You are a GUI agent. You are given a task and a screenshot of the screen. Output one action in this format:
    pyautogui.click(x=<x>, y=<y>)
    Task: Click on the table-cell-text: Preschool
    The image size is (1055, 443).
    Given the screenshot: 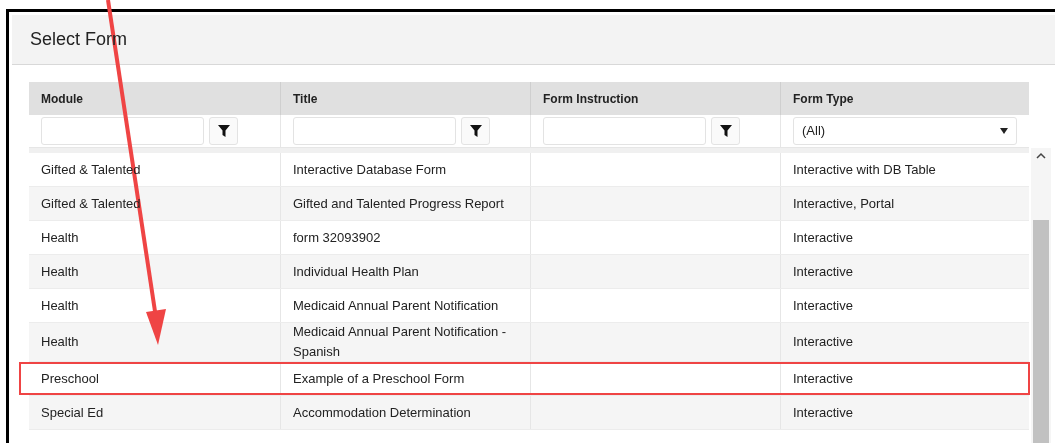 What is the action you would take?
    pyautogui.click(x=70, y=378)
    